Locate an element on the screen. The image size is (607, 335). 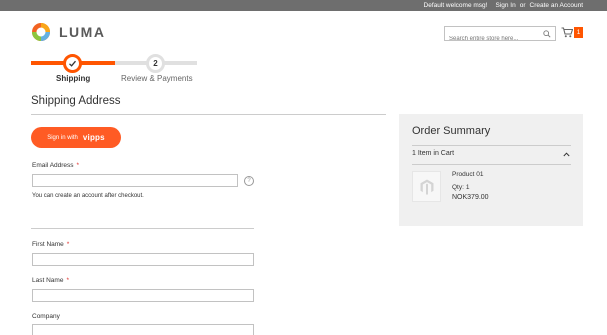
checkmark-icon is located at coordinates (72, 63).